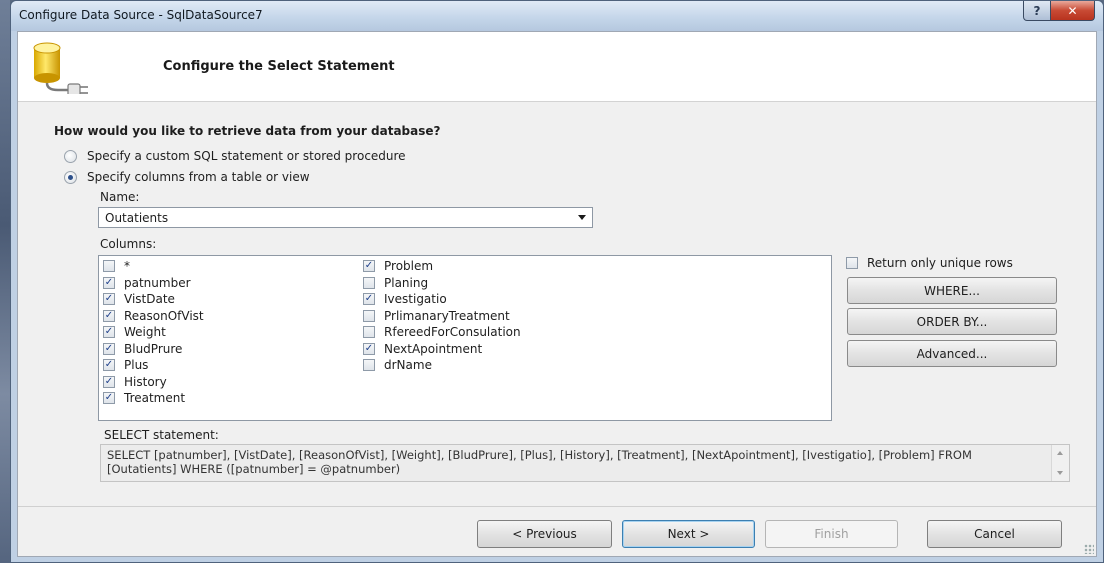  Describe the element at coordinates (136, 365) in the screenshot. I see `column-name: Plus` at that location.